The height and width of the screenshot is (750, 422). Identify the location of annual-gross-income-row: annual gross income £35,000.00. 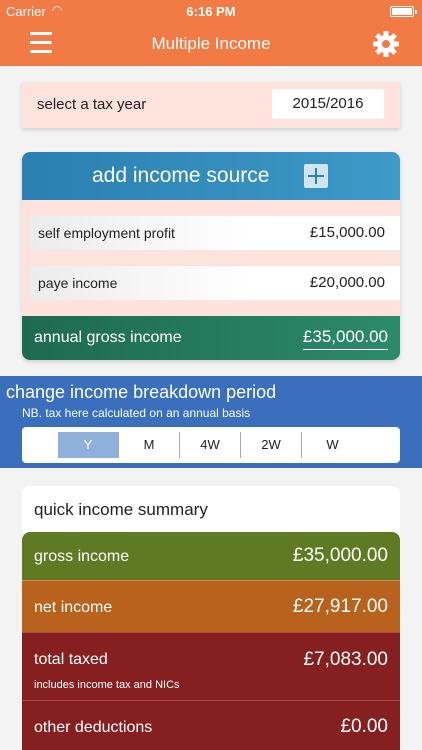
(211, 338).